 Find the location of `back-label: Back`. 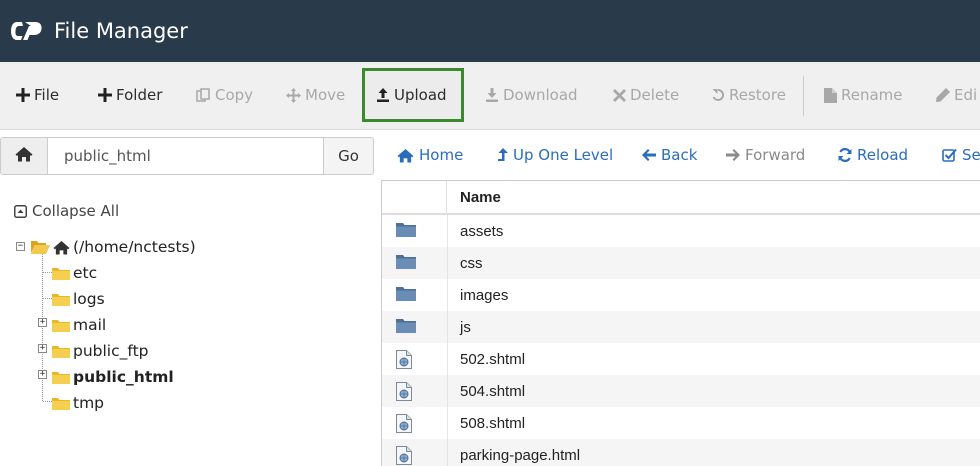

back-label: Back is located at coordinates (679, 155).